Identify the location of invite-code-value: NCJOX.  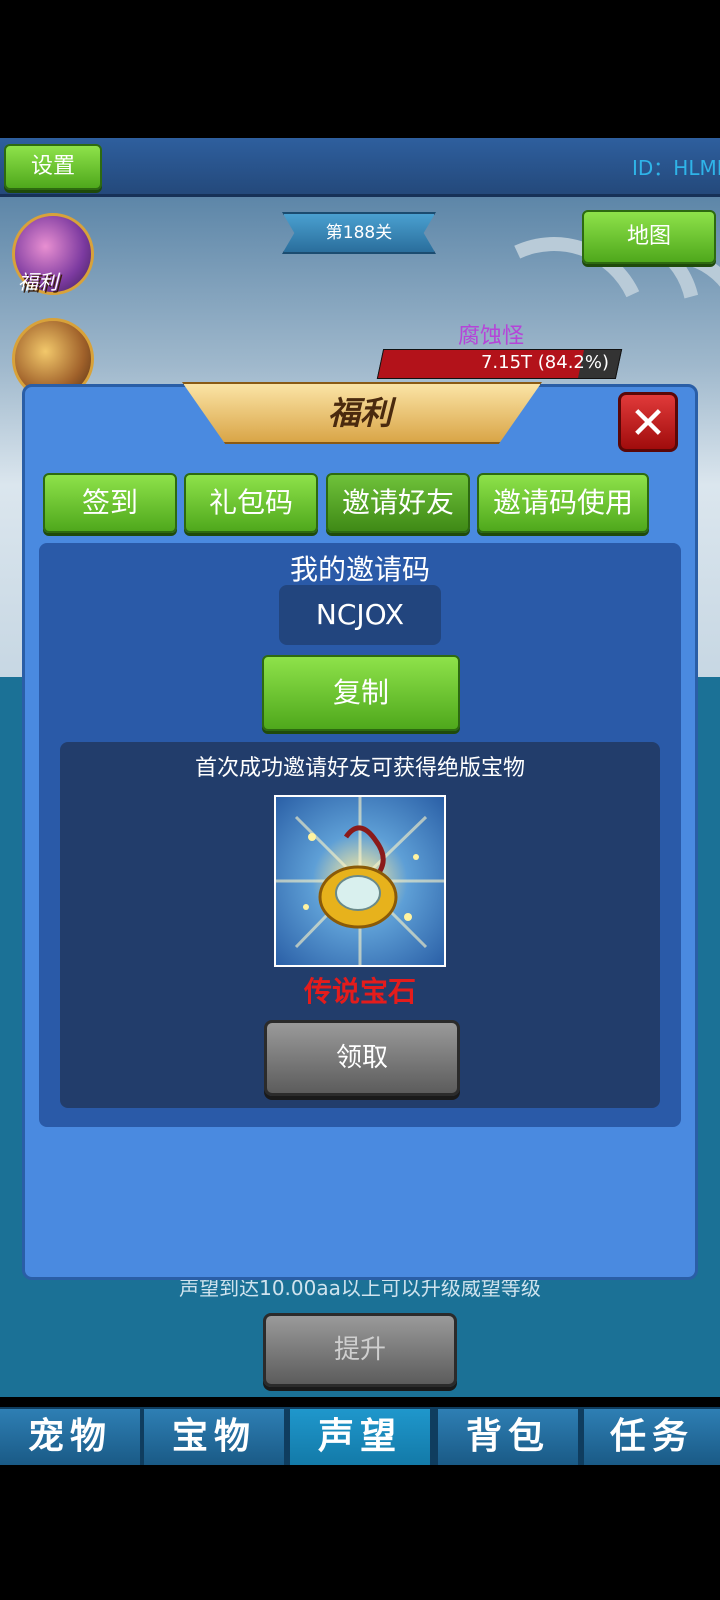
(360, 615).